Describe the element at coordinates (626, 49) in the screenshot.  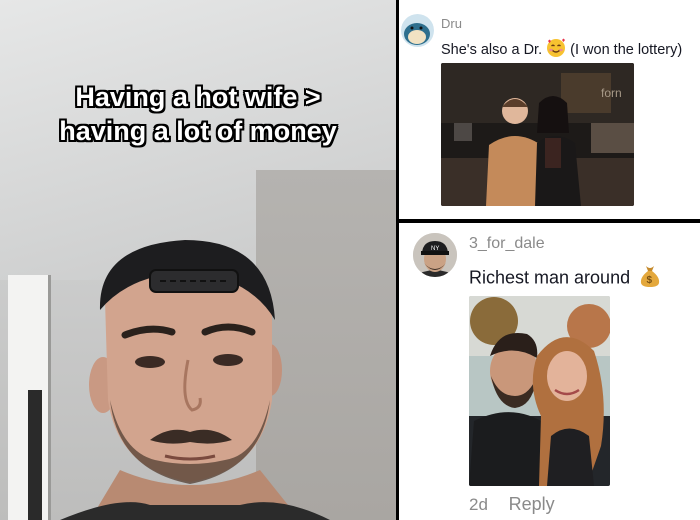
I see `comment-body-suffix: (I won the lottery)` at that location.